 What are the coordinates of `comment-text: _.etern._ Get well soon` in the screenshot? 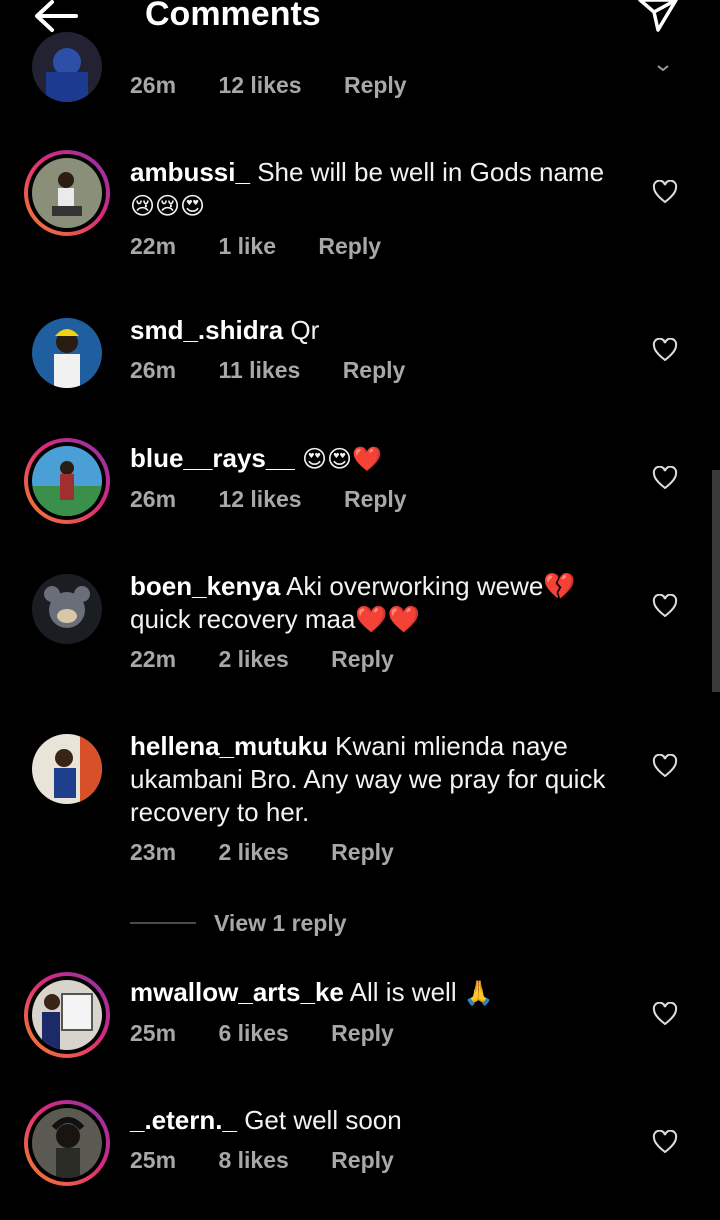 It's located at (385, 1120).